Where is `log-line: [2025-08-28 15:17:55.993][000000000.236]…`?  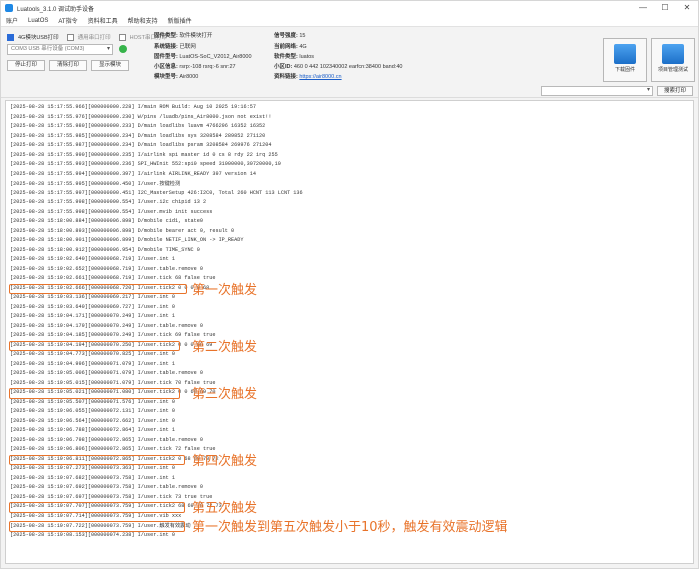
log-line: [2025-08-28 15:17:55.993][000000000.236]… is located at coordinates (145, 164).